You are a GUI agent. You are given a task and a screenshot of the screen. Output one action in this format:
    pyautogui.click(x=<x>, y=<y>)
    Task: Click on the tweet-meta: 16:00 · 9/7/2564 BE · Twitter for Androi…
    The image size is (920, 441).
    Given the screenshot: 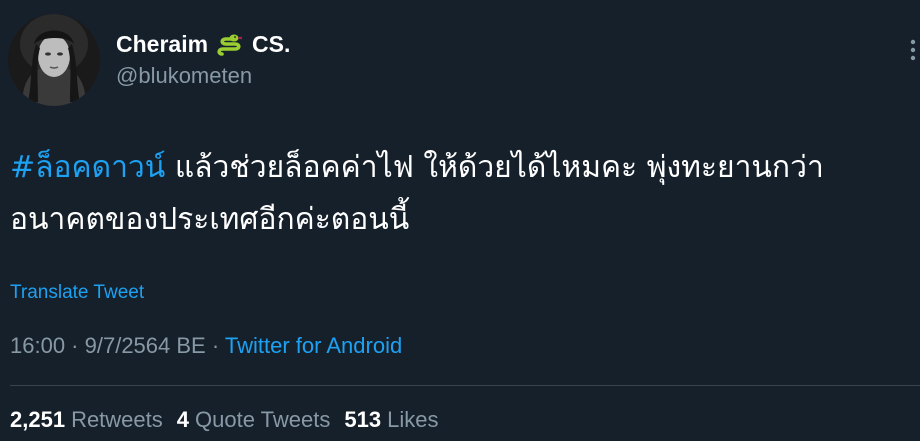 What is the action you would take?
    pyautogui.click(x=206, y=346)
    